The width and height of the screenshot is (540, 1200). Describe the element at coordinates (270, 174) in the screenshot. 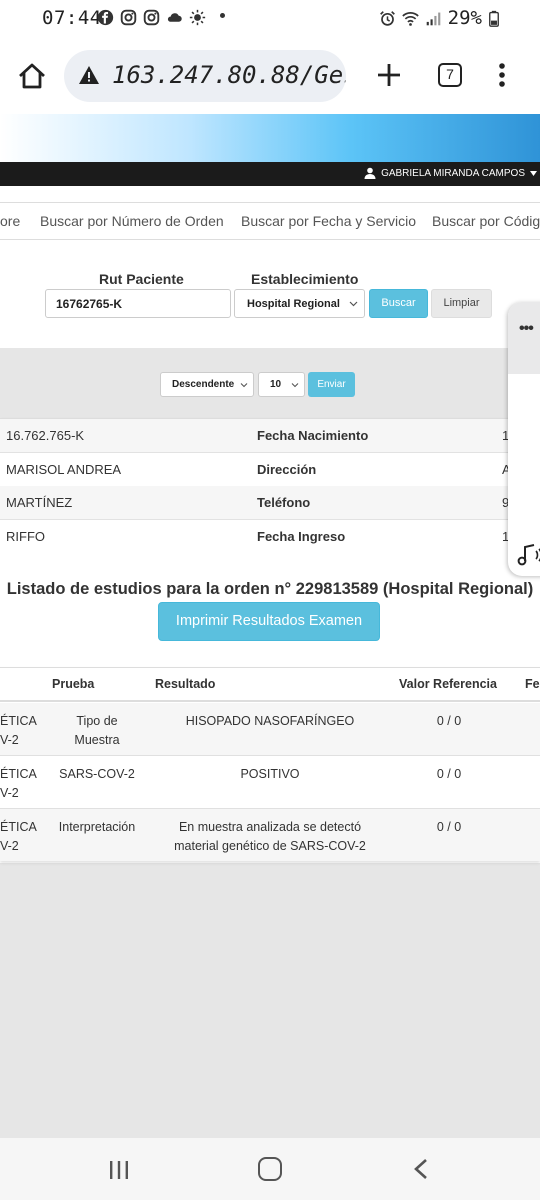

I see `user-bar: GABRIELA MIRANDA CAMPOS` at that location.